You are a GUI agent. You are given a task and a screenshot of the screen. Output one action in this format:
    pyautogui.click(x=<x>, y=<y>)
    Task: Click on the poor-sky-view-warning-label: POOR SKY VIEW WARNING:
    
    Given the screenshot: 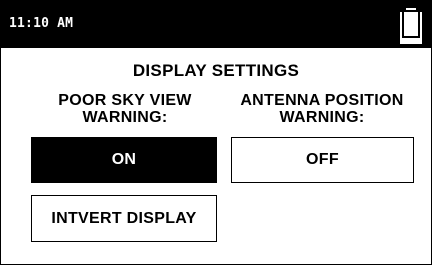 What is the action you would take?
    pyautogui.click(x=125, y=109)
    